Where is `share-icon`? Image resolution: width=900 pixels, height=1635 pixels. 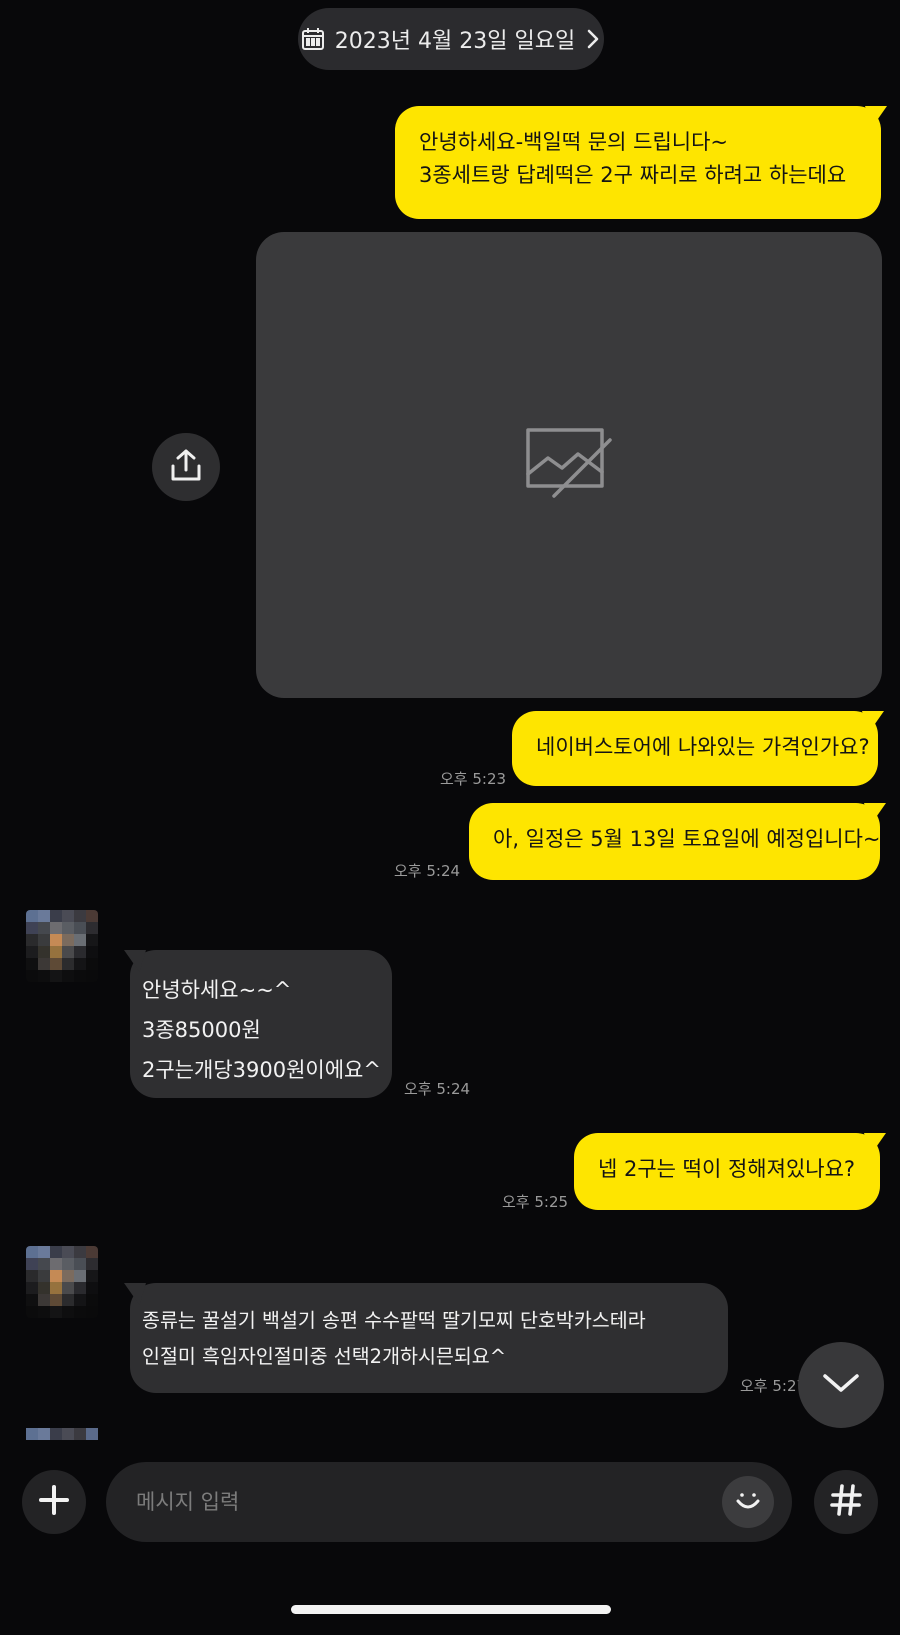
share-icon is located at coordinates (186, 467).